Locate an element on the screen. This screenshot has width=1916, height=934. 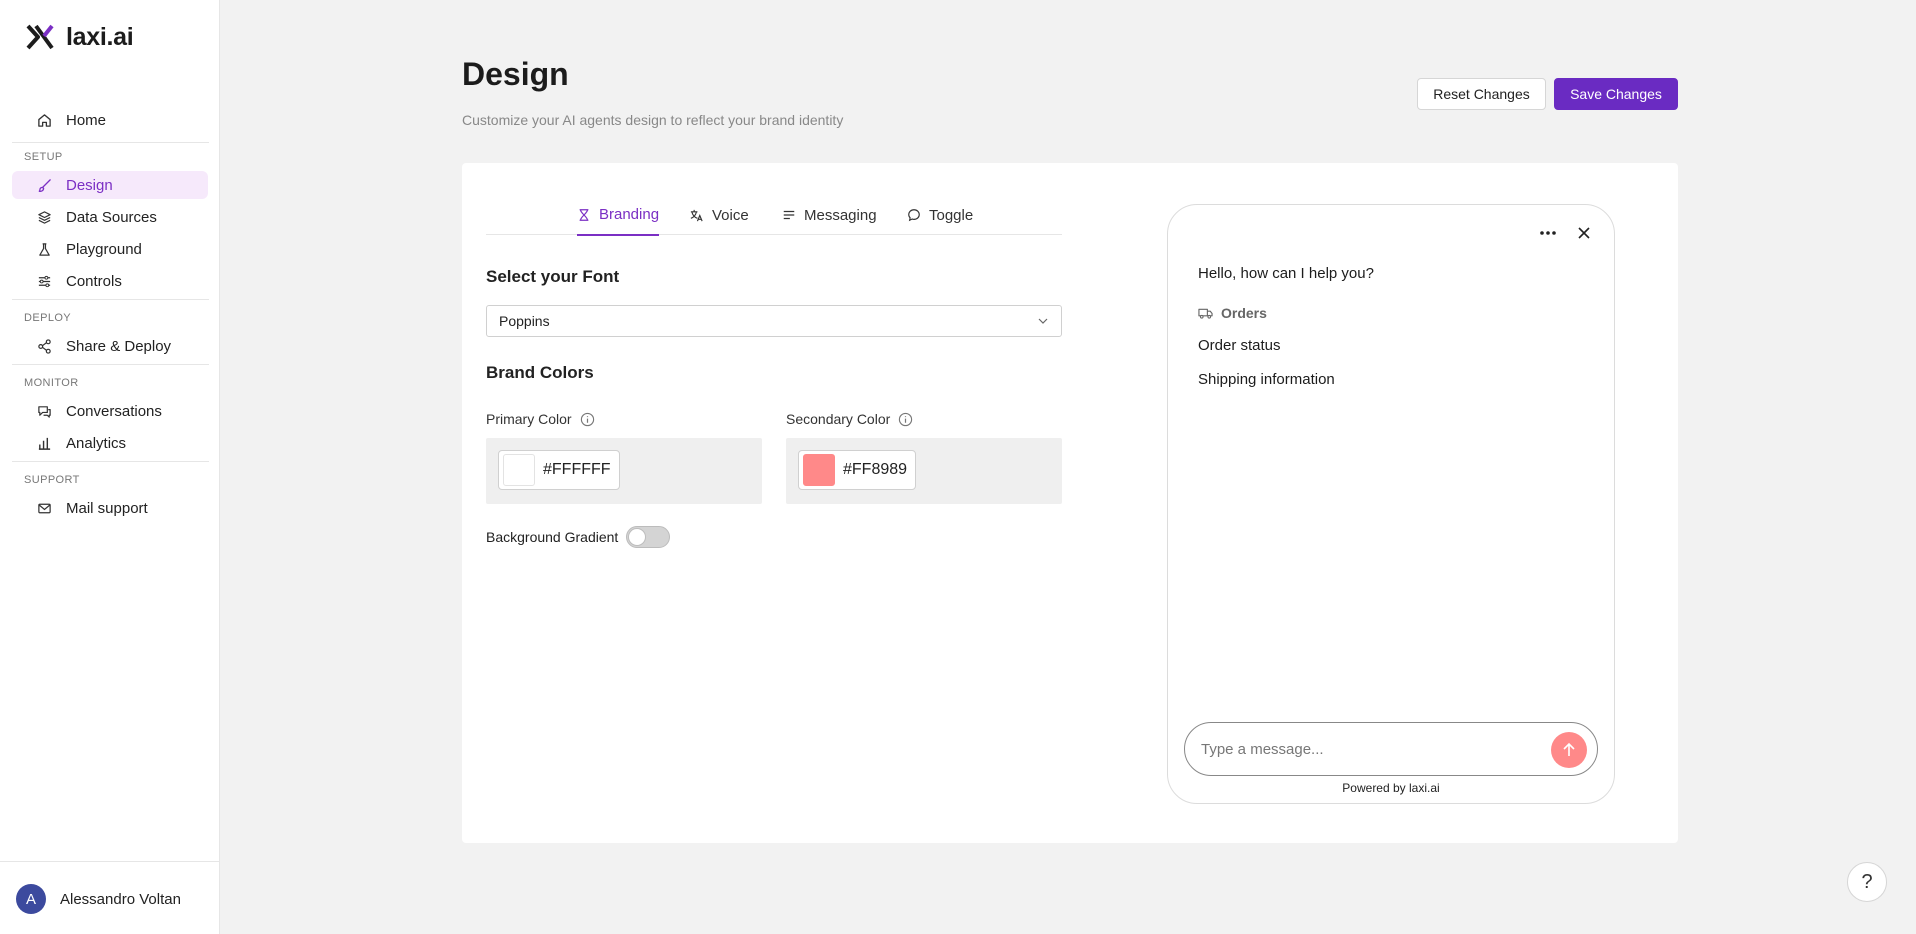
user-name: Alessandro Voltan is located at coordinates (120, 899).